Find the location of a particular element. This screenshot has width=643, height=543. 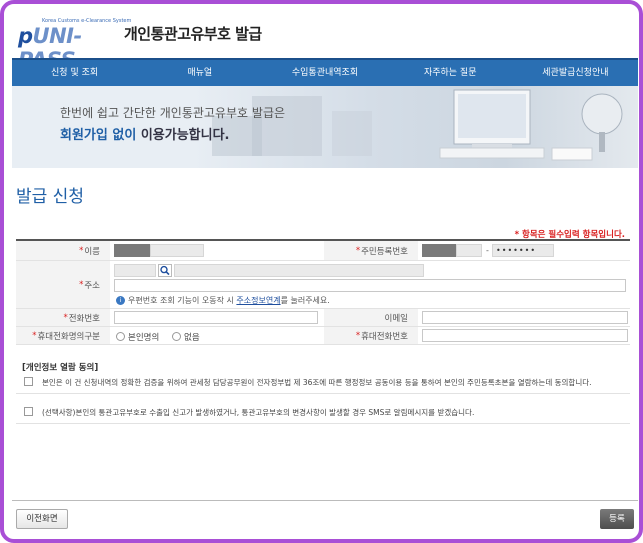

mobile-label: * 휴대전화번호 is located at coordinates (371, 335).